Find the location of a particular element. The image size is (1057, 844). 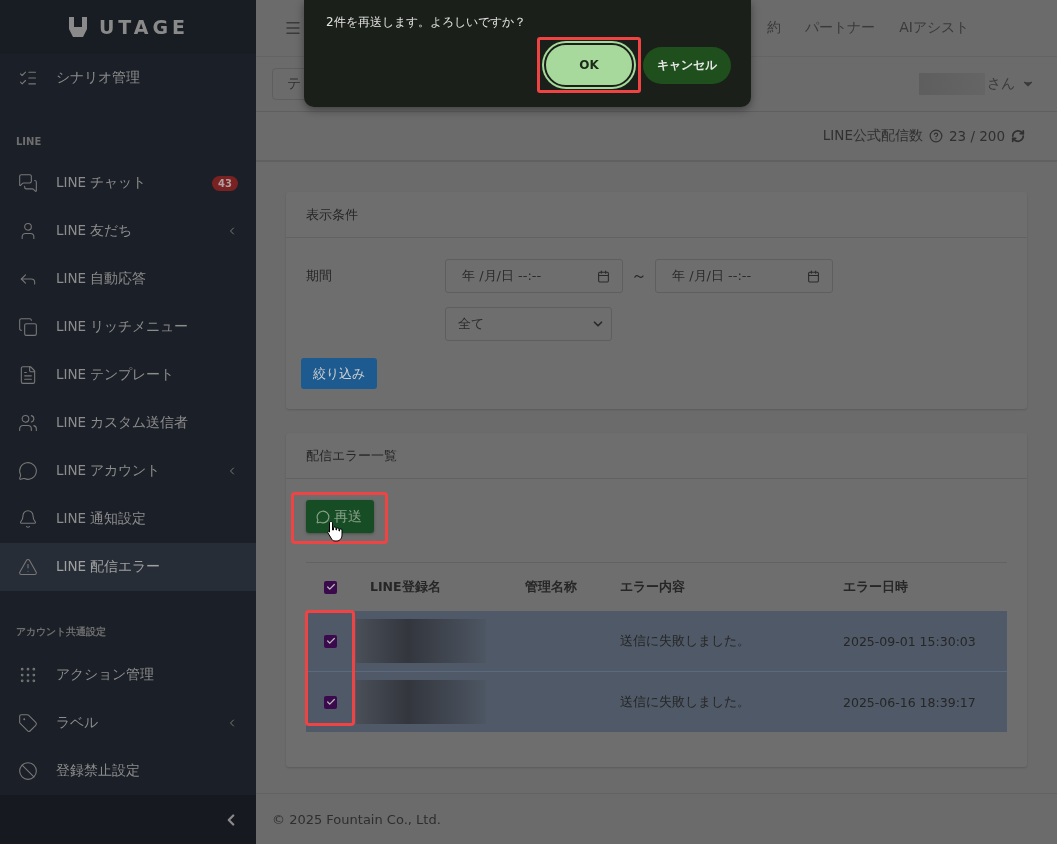

document-icon is located at coordinates (28, 375).